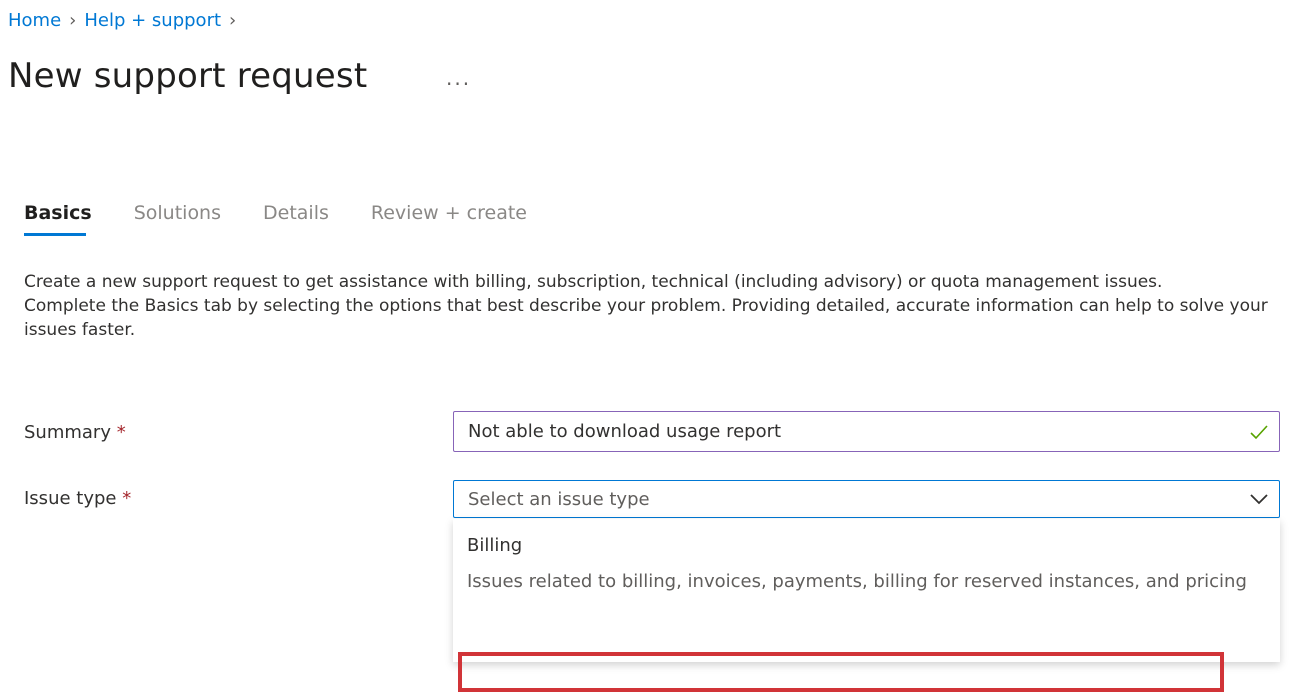 Image resolution: width=1316 pixels, height=692 pixels. I want to click on summary-label-text: Summary, so click(67, 432).